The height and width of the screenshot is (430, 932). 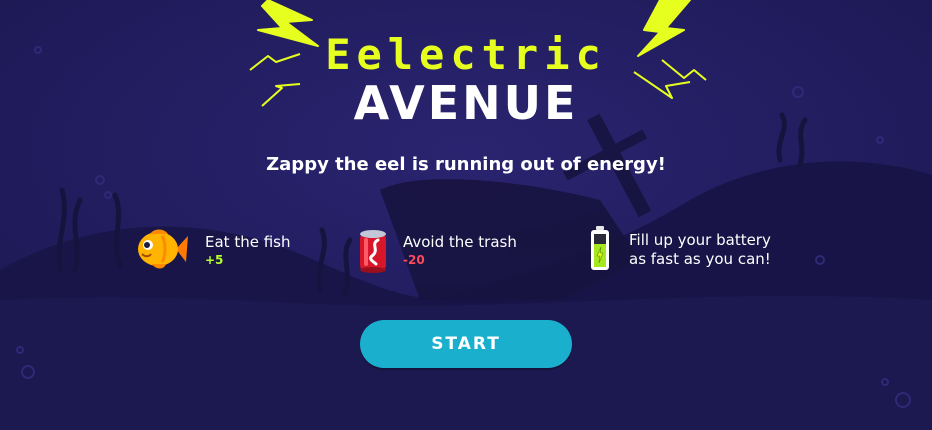 I want to click on fish-icon, so click(x=163, y=249).